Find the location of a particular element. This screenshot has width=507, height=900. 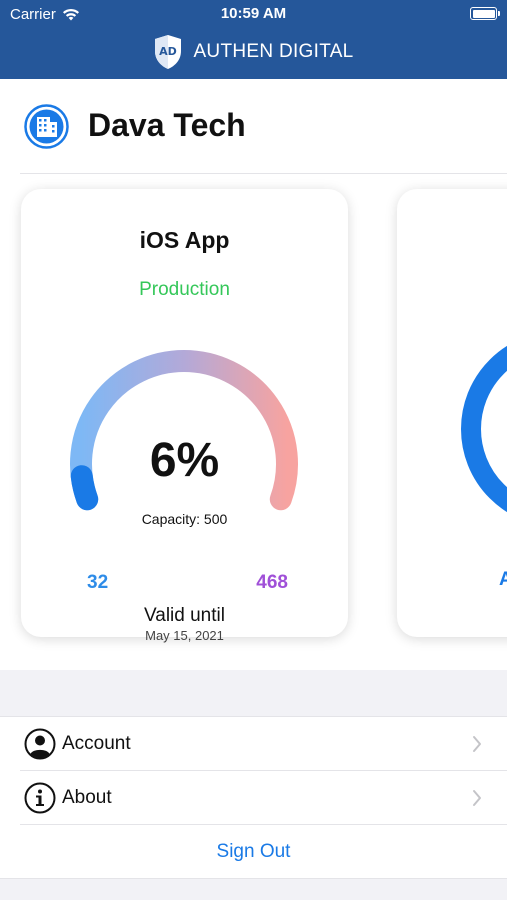

license-card-next: A is located at coordinates (452, 413).